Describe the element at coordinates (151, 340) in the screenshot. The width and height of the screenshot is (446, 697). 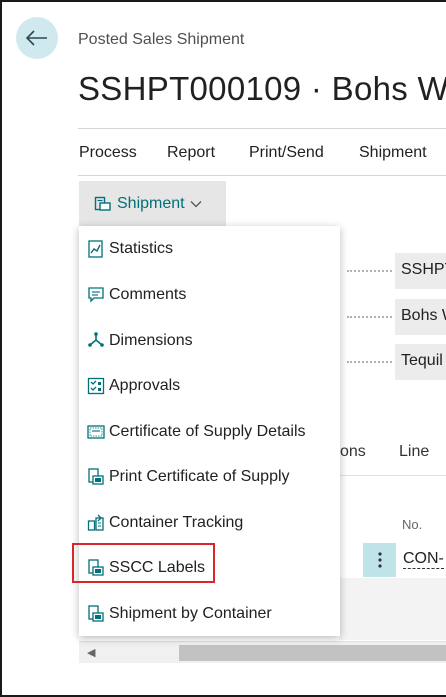
I see `menu-item-label: Dimensions` at that location.